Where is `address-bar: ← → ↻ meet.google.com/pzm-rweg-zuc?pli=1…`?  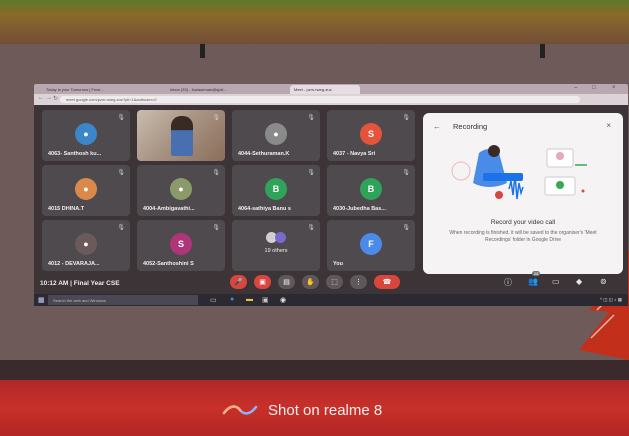 address-bar: ← → ↻ meet.google.com/pzm-rweg-zuc?pli=1… is located at coordinates (331, 99).